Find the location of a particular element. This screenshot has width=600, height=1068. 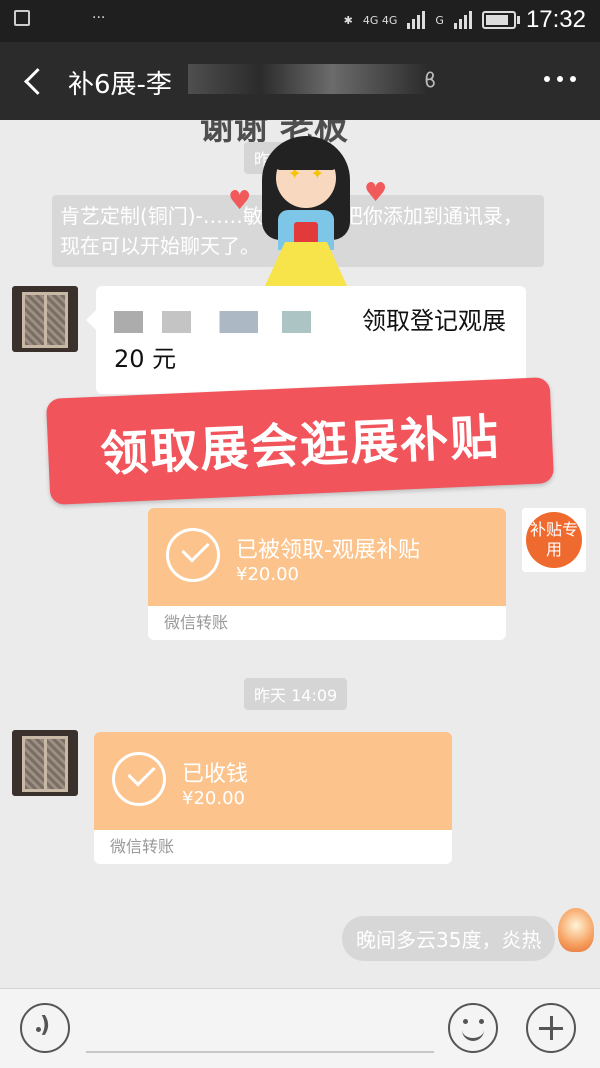

plus-icon is located at coordinates (551, 1028).